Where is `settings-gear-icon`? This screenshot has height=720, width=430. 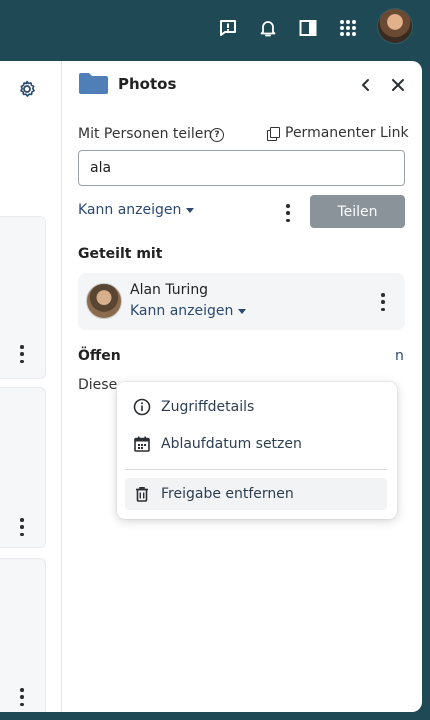
settings-gear-icon is located at coordinates (27, 89).